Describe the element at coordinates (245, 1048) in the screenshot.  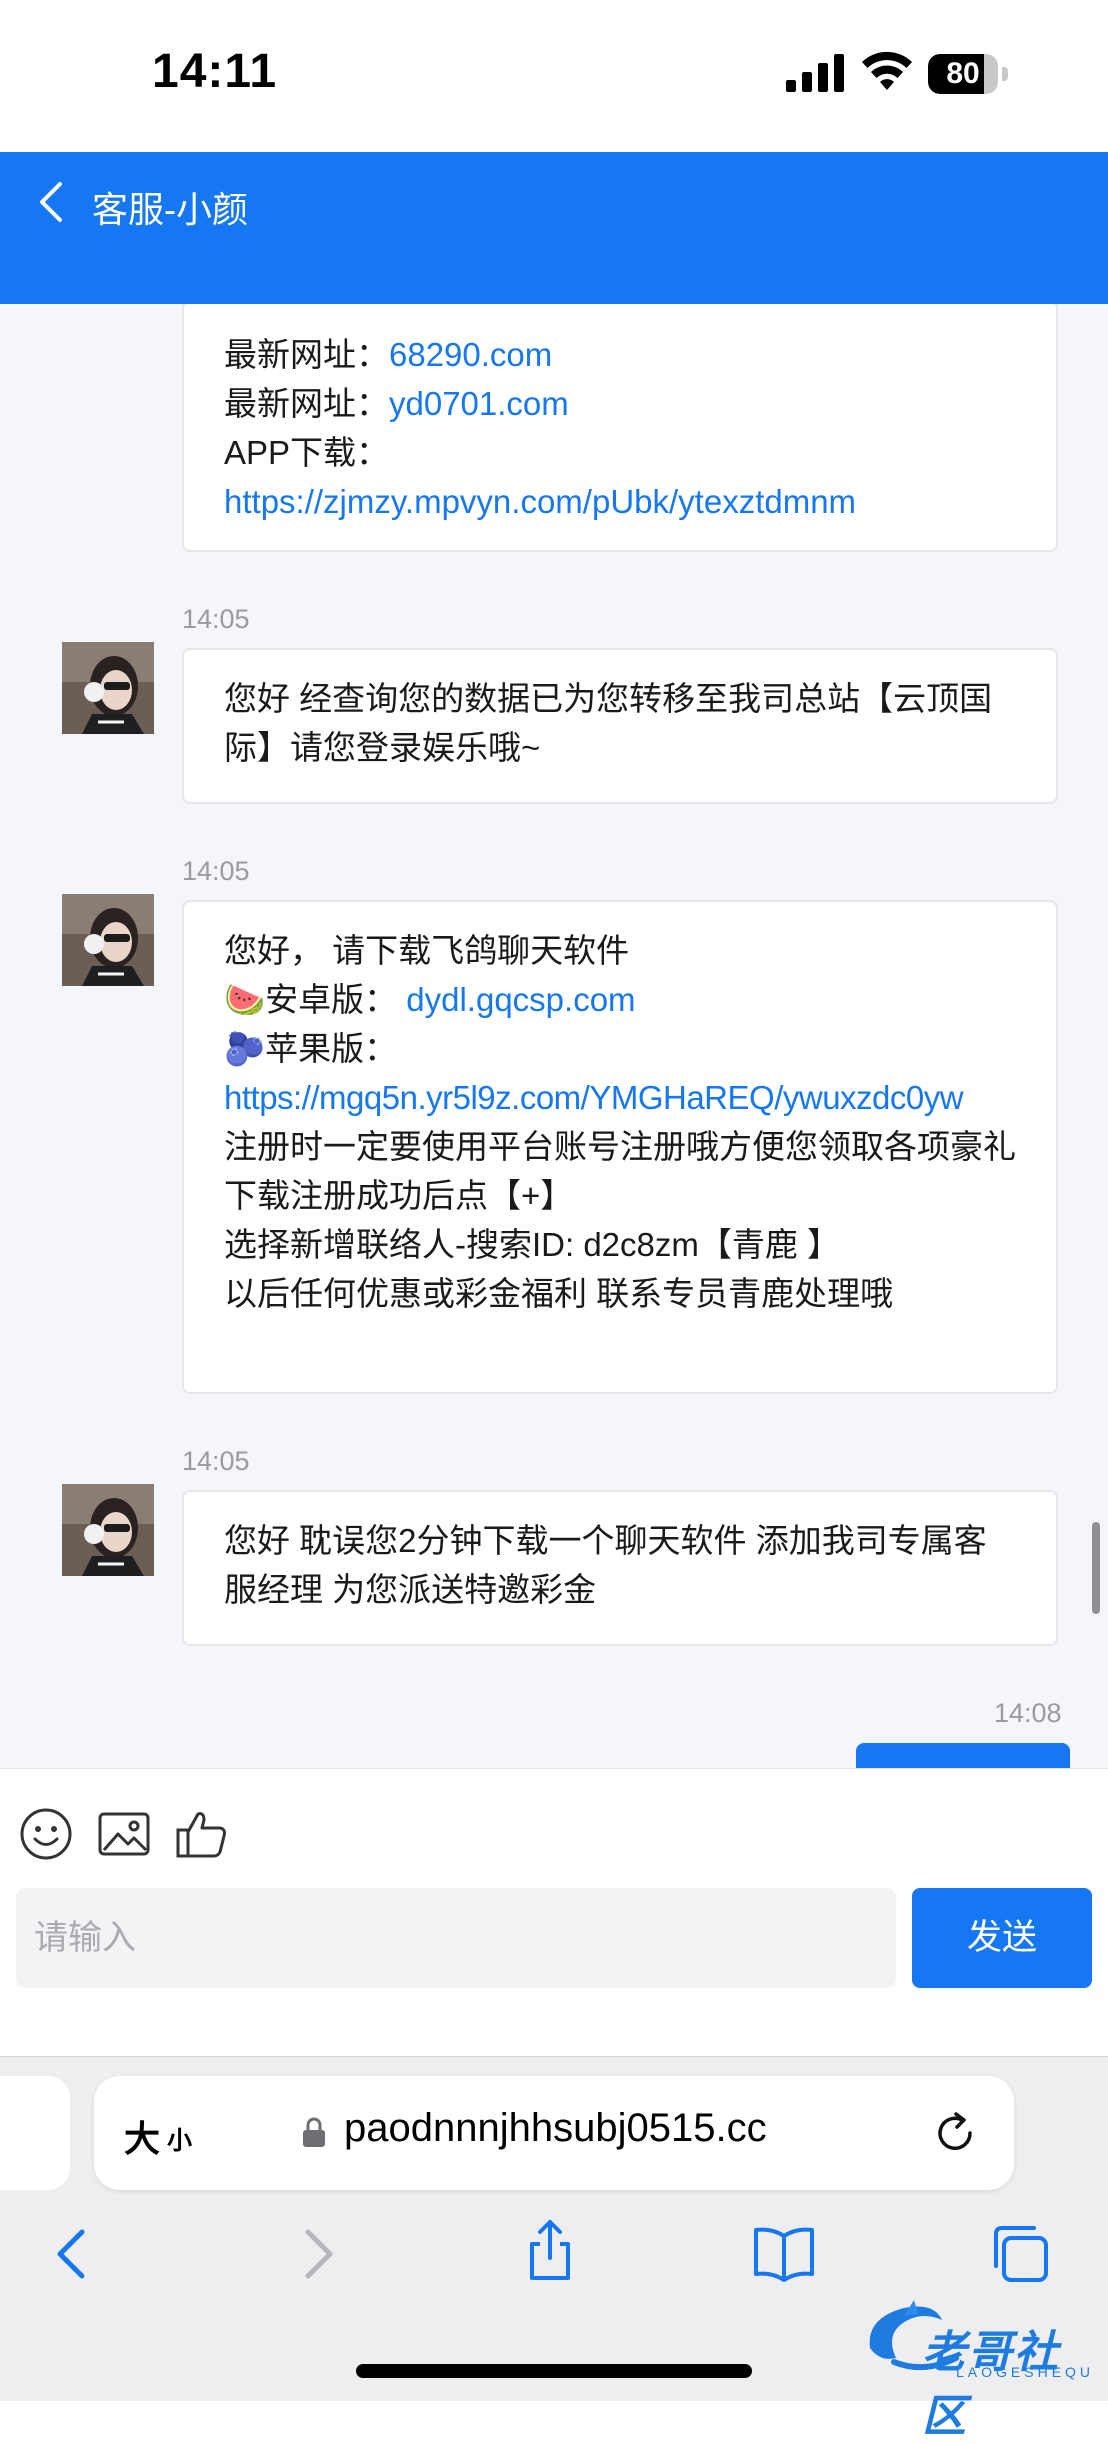
I see `blueberries-emoji: 🫐` at that location.